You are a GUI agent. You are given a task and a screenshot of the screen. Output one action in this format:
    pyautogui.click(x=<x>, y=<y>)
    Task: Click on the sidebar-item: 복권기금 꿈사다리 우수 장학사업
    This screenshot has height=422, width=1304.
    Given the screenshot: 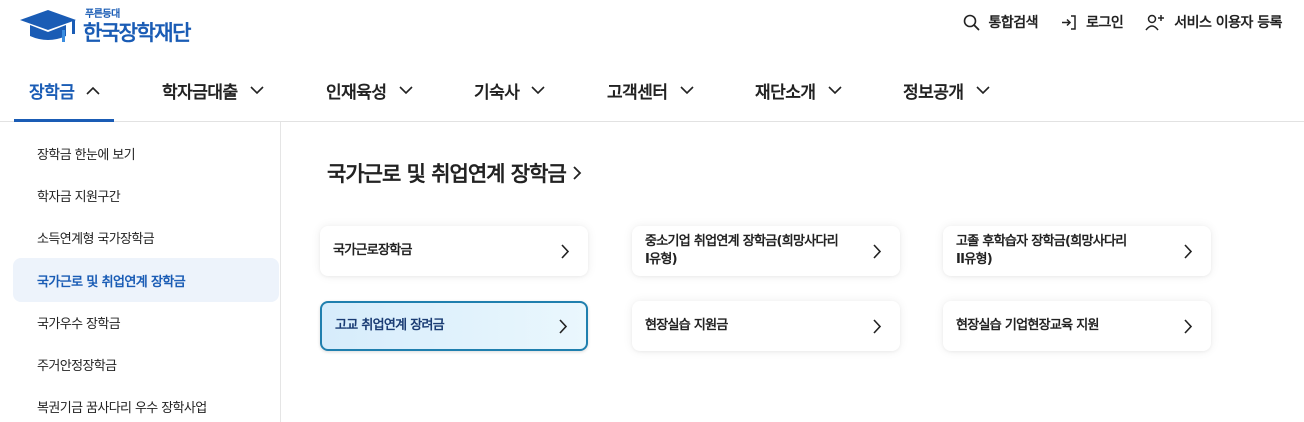 What is the action you would take?
    pyautogui.click(x=146, y=403)
    